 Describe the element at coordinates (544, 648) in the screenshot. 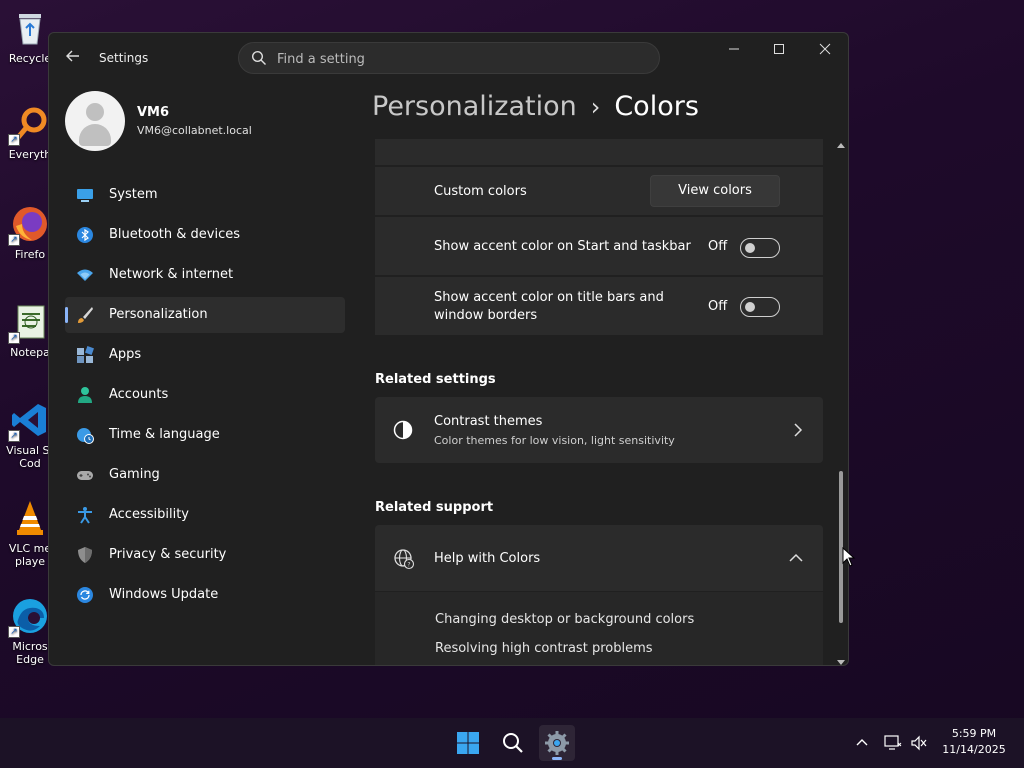

I see `help-link: Resolving high contrast problems` at that location.